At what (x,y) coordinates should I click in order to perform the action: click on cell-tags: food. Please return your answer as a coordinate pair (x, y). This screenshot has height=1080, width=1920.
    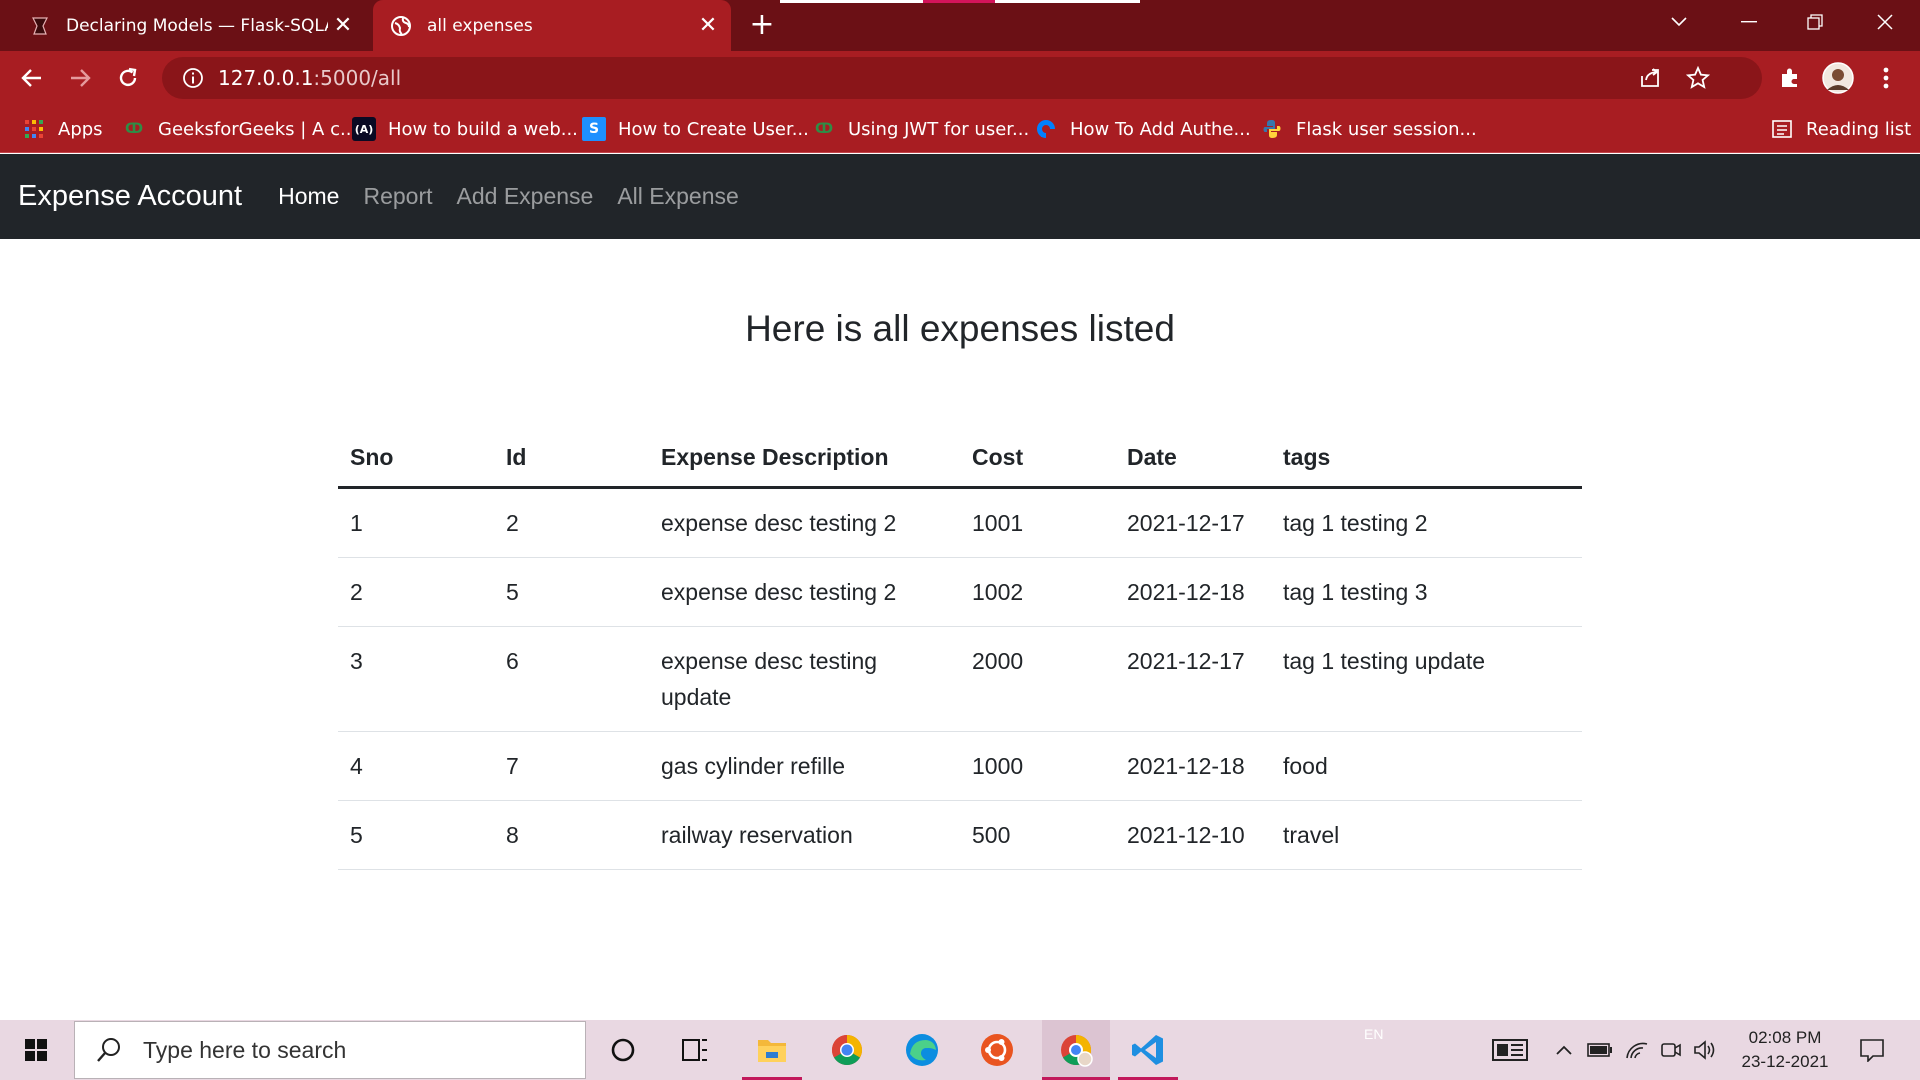
    Looking at the image, I should click on (1426, 766).